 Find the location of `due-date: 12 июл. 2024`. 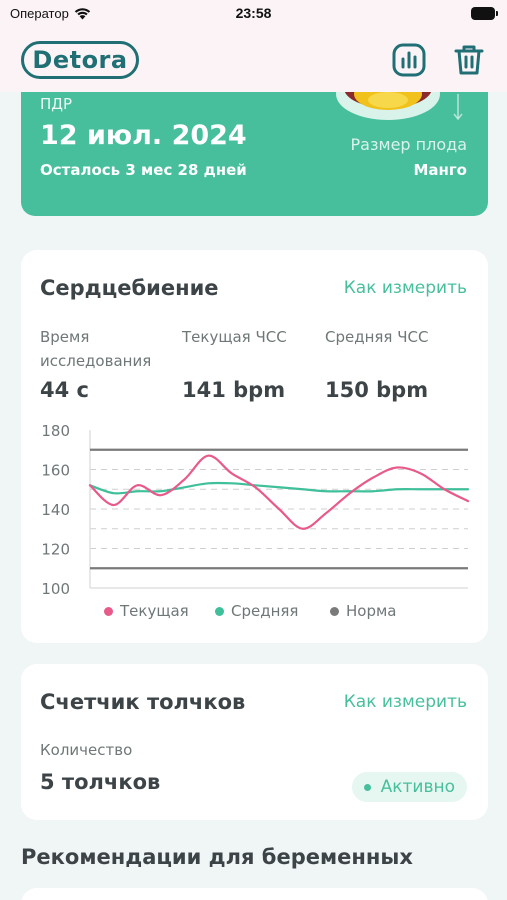

due-date: 12 июл. 2024 is located at coordinates (143, 135).